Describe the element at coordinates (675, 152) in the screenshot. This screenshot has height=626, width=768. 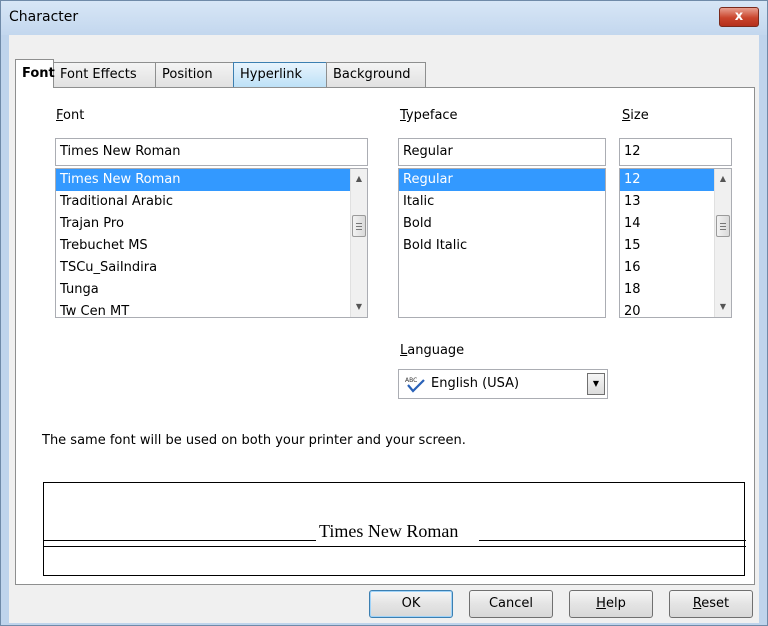
I see `size-input: 12` at that location.